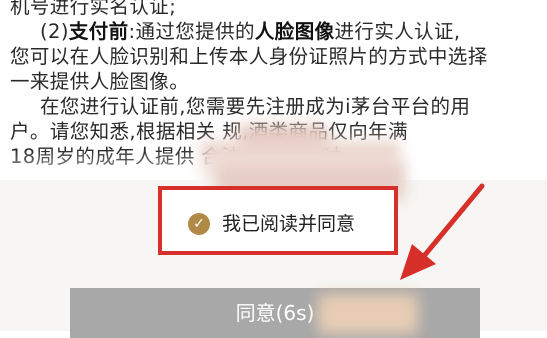 Image resolution: width=547 pixels, height=338 pixels. I want to click on para-rest: 进行实人认证,, so click(397, 31).